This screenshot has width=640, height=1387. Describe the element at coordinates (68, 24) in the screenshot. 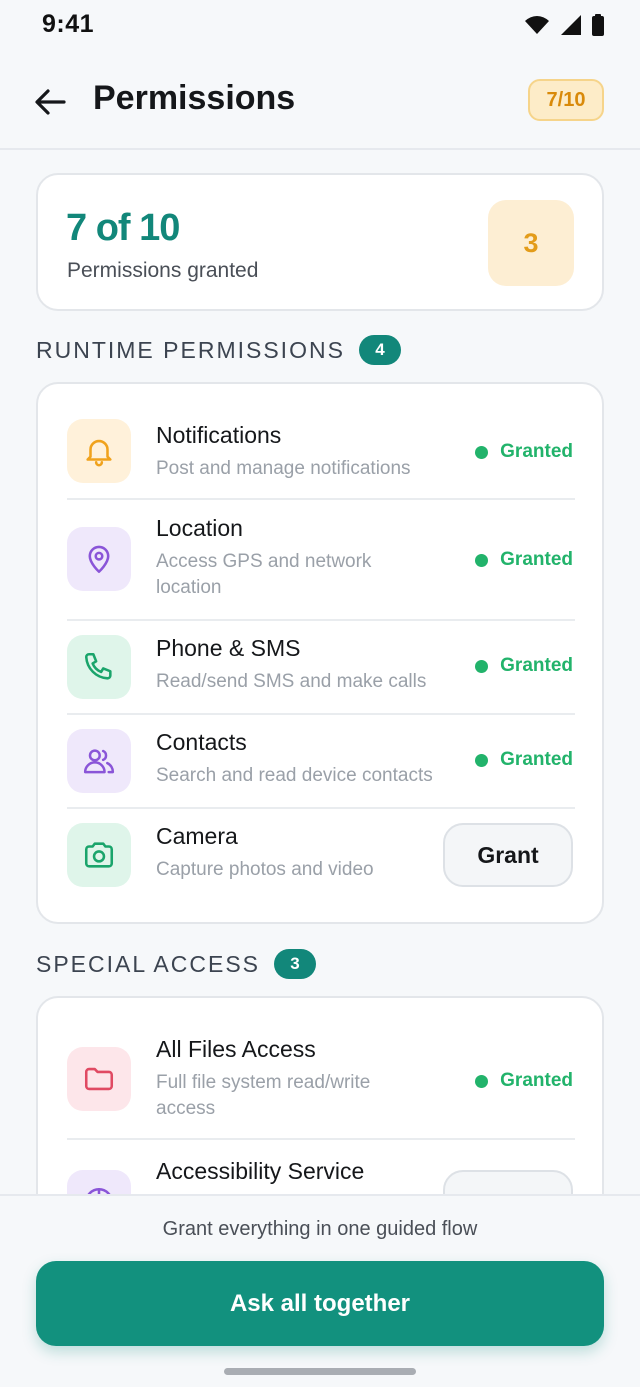

I see `status-time: 9:41` at that location.